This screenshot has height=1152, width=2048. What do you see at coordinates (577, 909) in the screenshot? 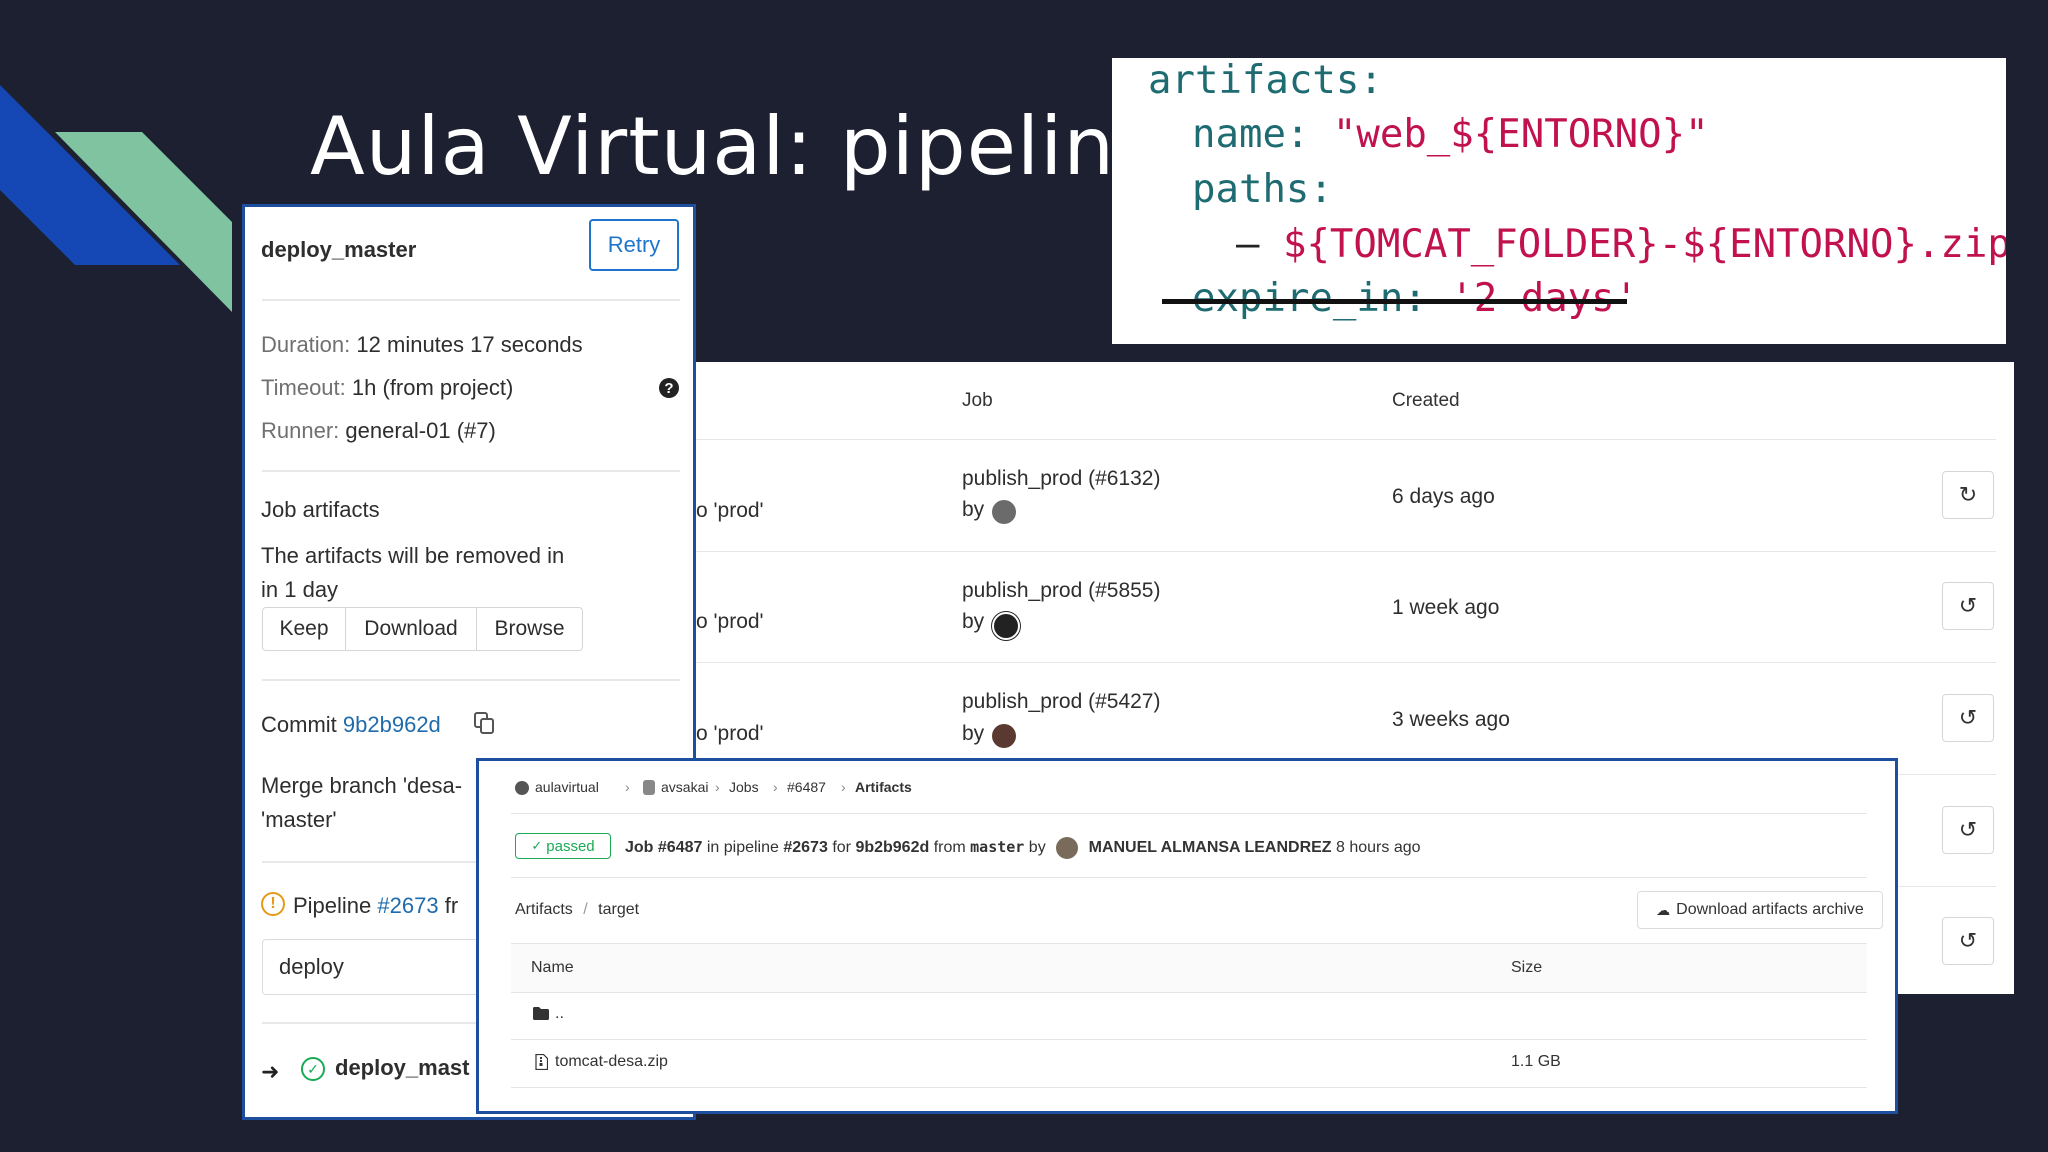
I see `path-breadcrumb: Artifacts / target` at bounding box center [577, 909].